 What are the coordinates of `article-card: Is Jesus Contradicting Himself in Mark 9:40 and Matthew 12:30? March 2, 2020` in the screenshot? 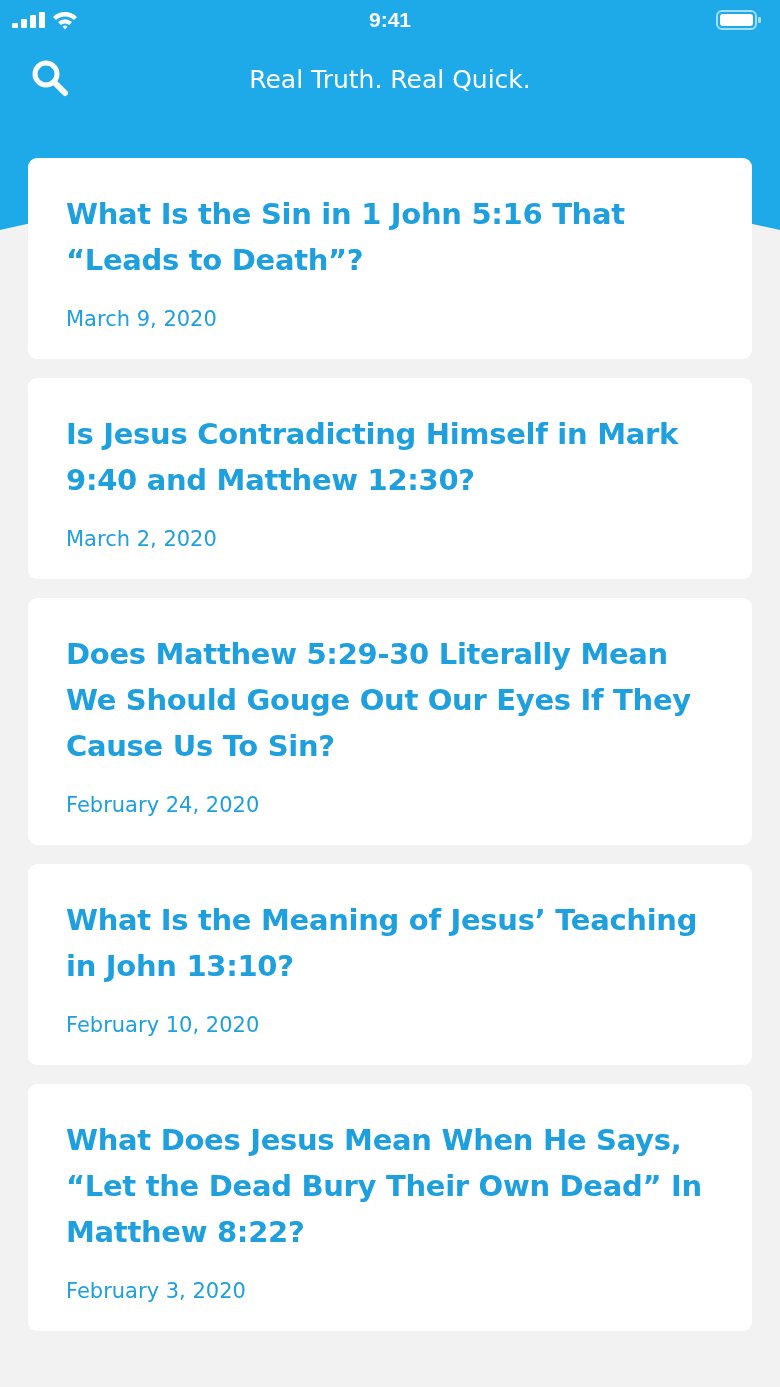 It's located at (390, 478).